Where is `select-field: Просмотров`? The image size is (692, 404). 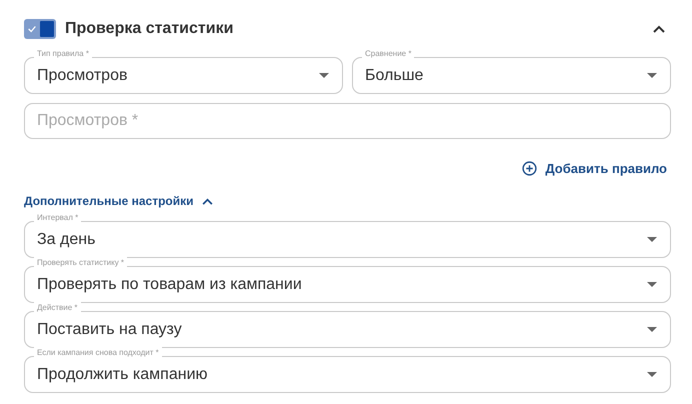
select-field: Просмотров is located at coordinates (183, 75).